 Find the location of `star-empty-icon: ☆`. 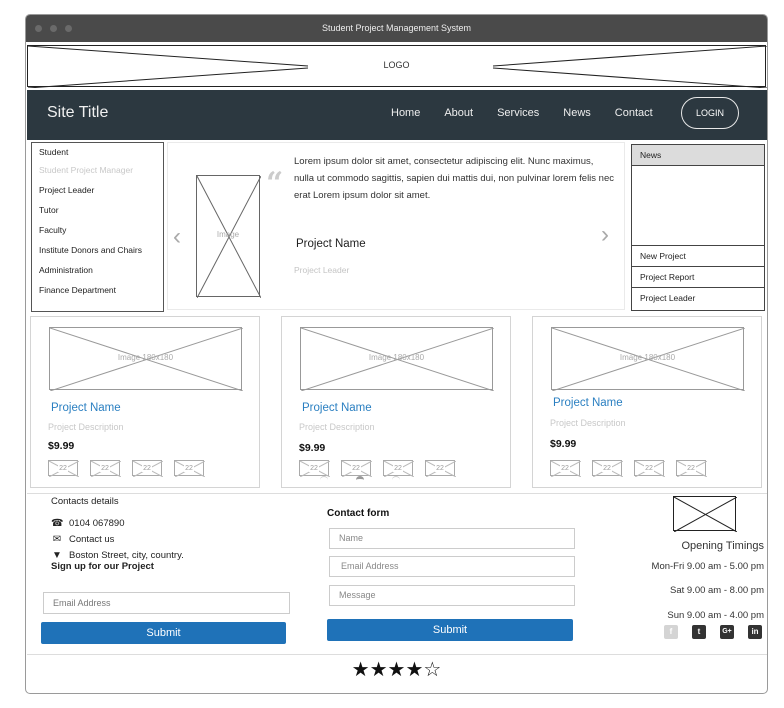

star-empty-icon: ☆ is located at coordinates (432, 670).